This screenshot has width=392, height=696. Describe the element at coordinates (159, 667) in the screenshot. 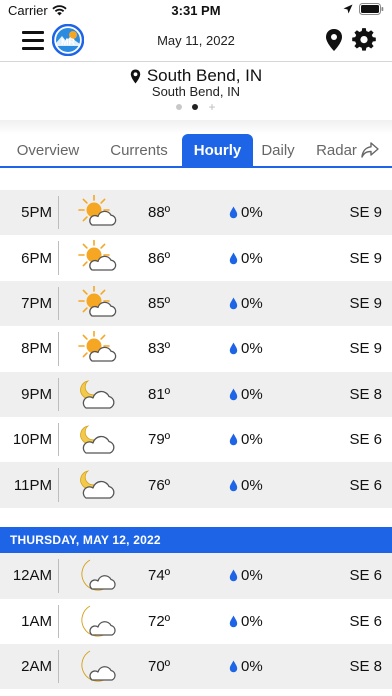

I see `temperature: 70º` at that location.